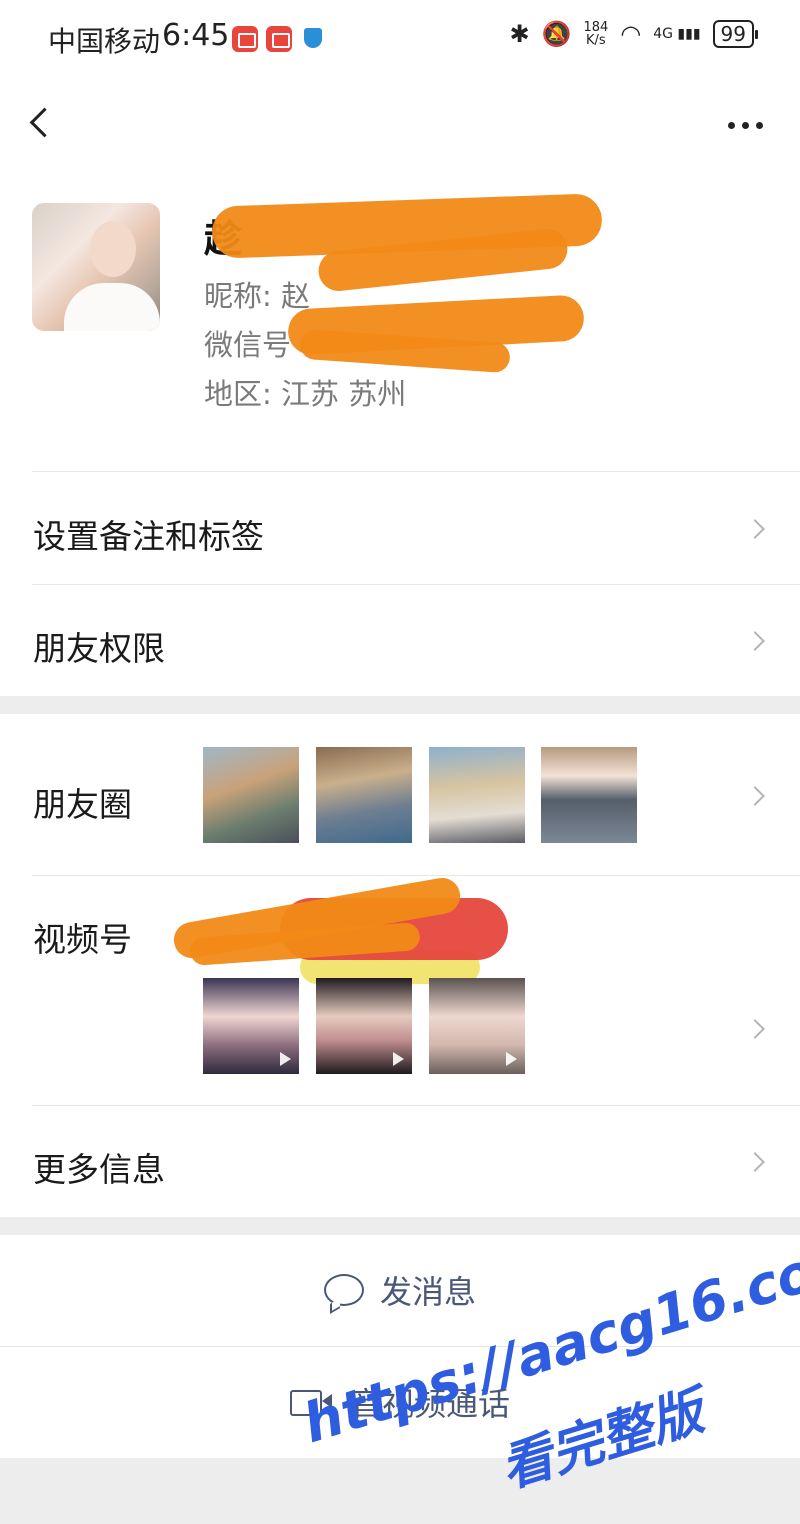 The height and width of the screenshot is (1524, 800). Describe the element at coordinates (238, 296) in the screenshot. I see `nickname-label: 昵称:` at that location.